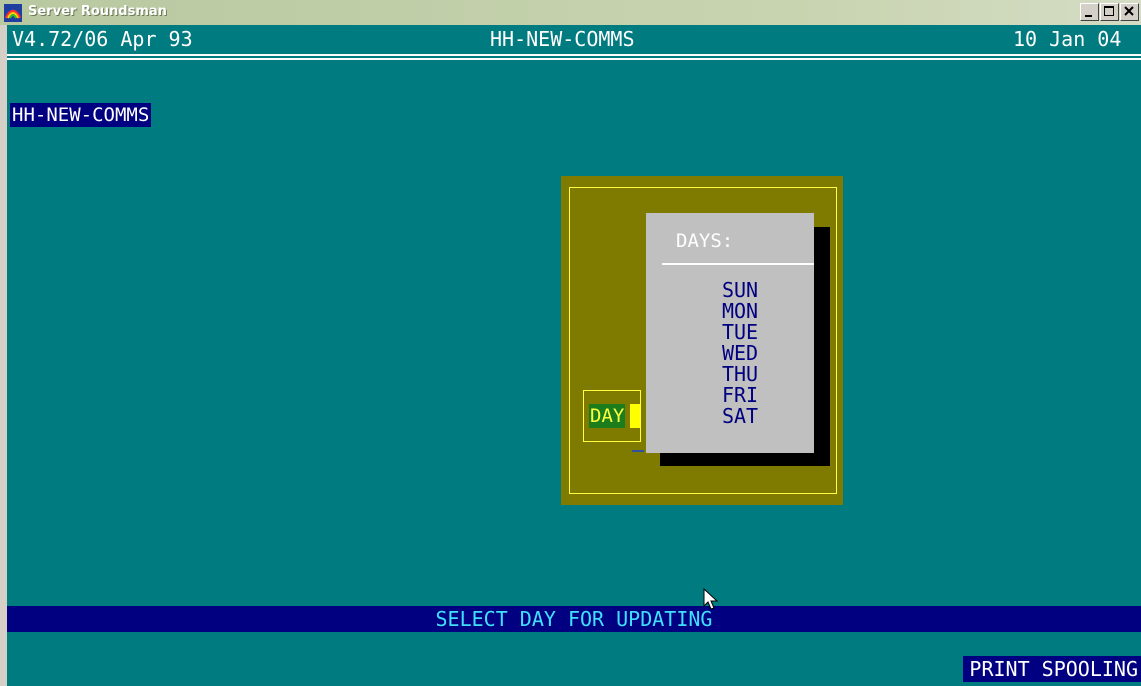 The height and width of the screenshot is (686, 1141). I want to click on window-controls, so click(1109, 12).